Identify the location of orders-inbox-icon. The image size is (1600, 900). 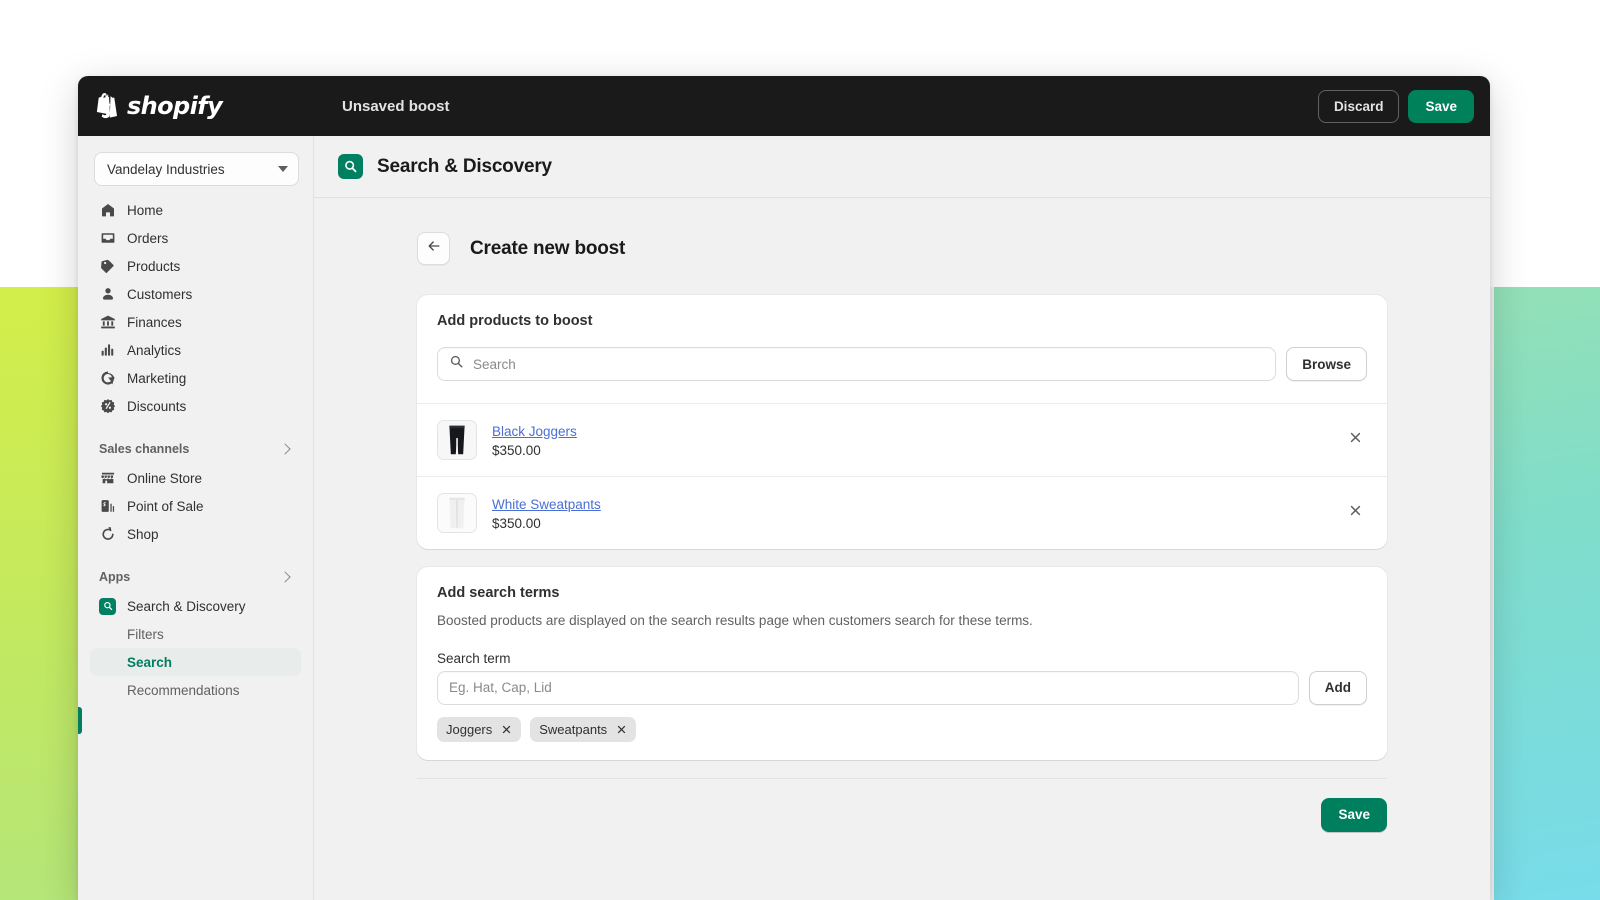
(107, 238).